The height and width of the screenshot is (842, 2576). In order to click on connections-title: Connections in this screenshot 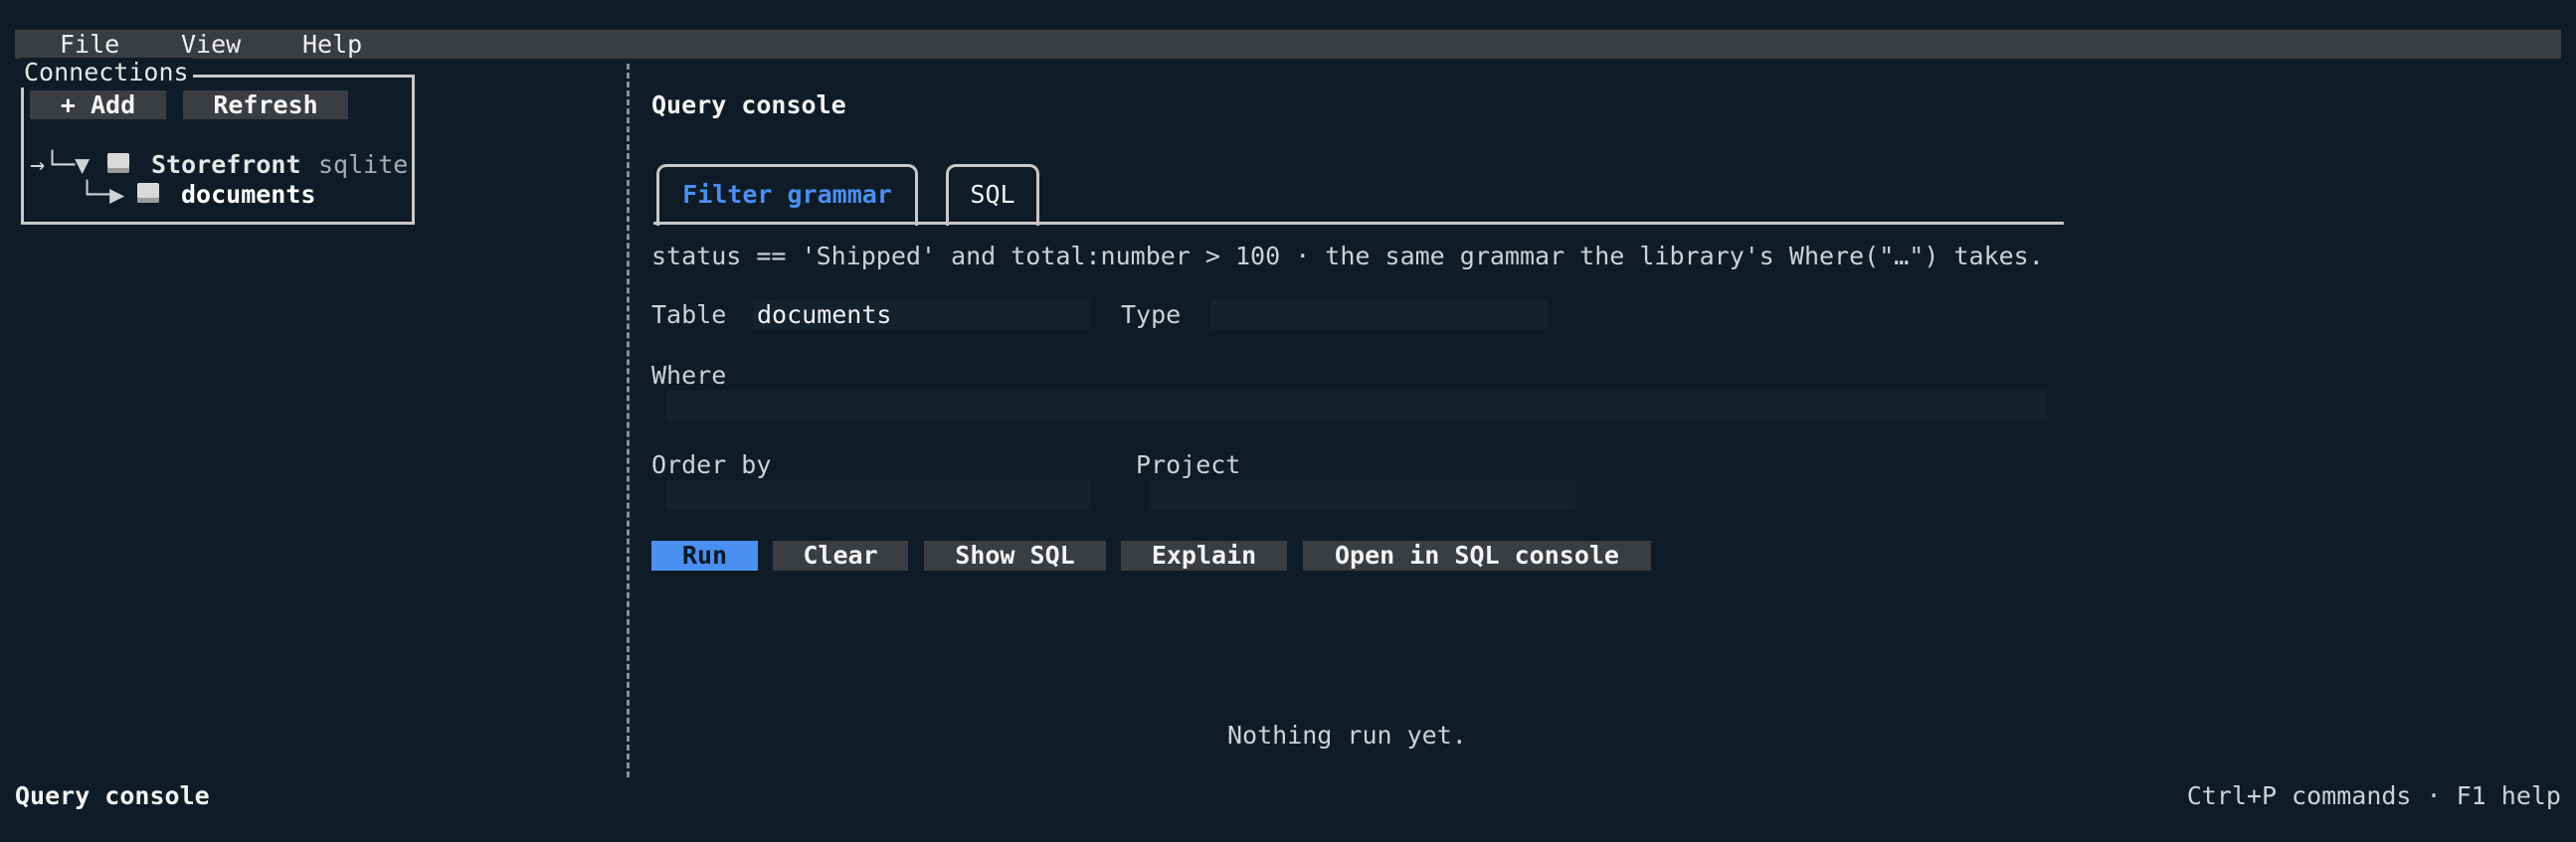, I will do `click(106, 72)`.